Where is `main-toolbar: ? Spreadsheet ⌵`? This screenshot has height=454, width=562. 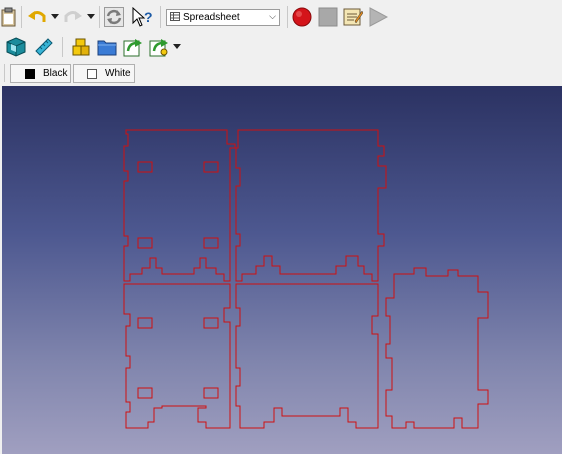
main-toolbar: ? Spreadsheet ⌵ is located at coordinates (281, 17).